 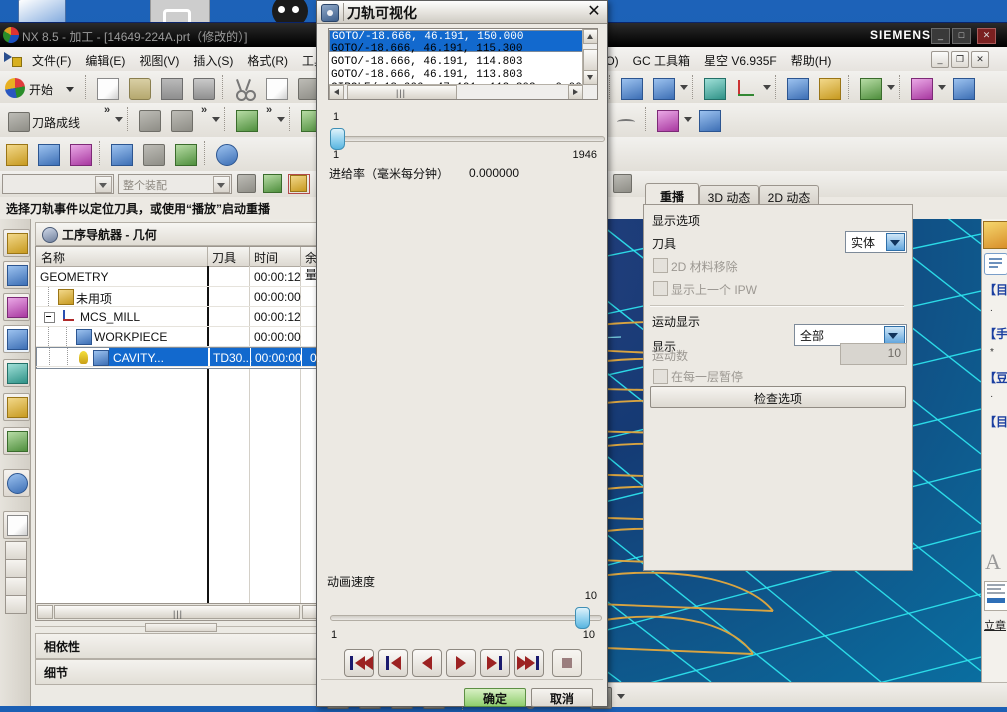 What do you see at coordinates (299, 184) in the screenshot?
I see `snap-point-button` at bounding box center [299, 184].